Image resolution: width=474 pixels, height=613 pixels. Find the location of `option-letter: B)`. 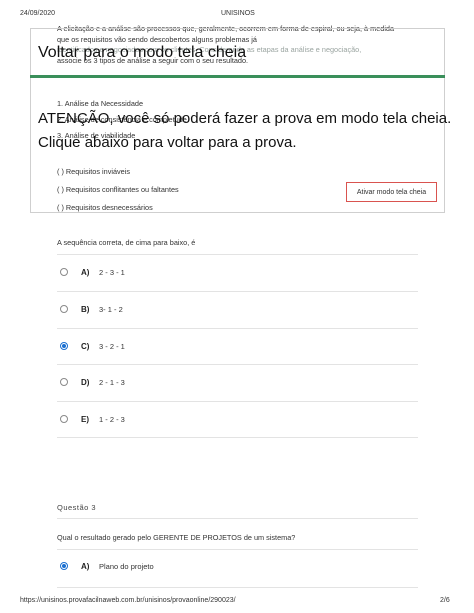

option-letter: B) is located at coordinates (85, 309).